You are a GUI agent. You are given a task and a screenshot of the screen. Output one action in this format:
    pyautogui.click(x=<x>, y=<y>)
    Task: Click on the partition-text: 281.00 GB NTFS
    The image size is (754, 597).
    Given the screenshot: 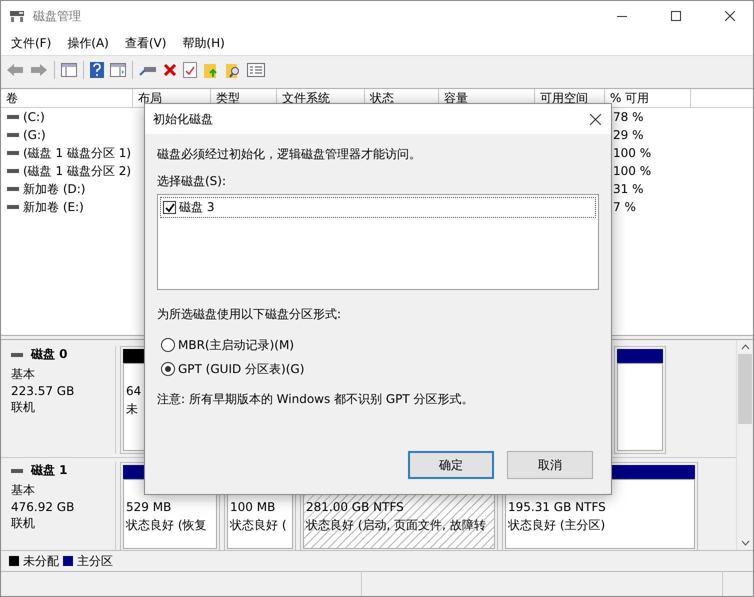 What is the action you would take?
    pyautogui.click(x=355, y=507)
    